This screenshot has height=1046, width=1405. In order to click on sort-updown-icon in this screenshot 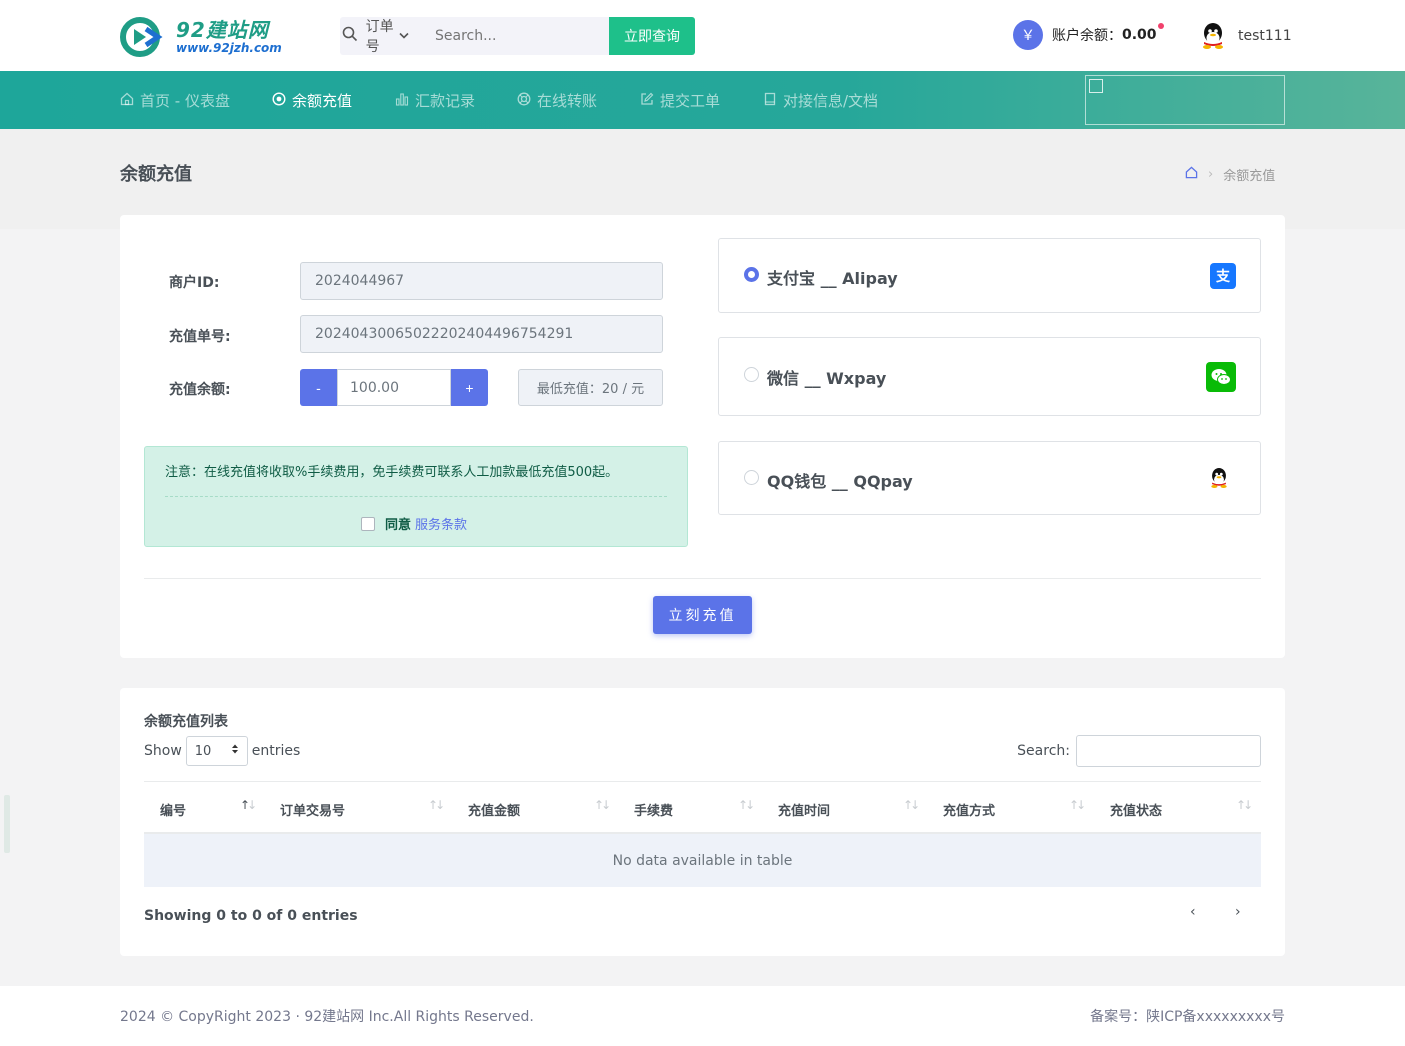, I will do `click(235, 751)`.